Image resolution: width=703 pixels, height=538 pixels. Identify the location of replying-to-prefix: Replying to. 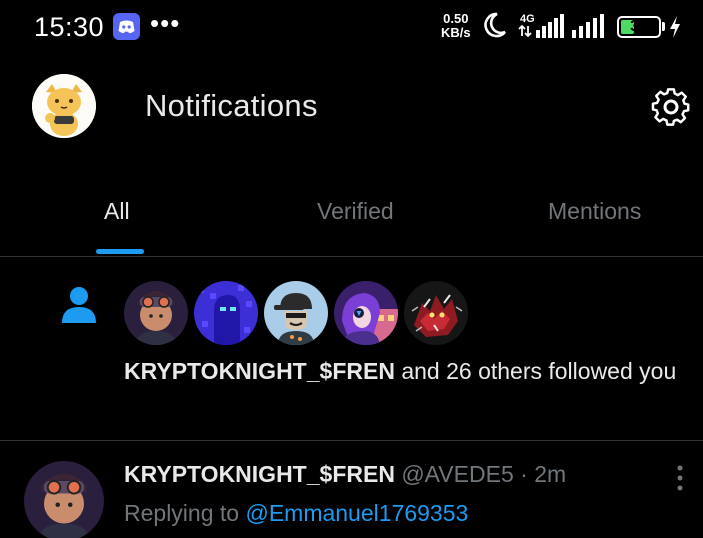
(185, 513).